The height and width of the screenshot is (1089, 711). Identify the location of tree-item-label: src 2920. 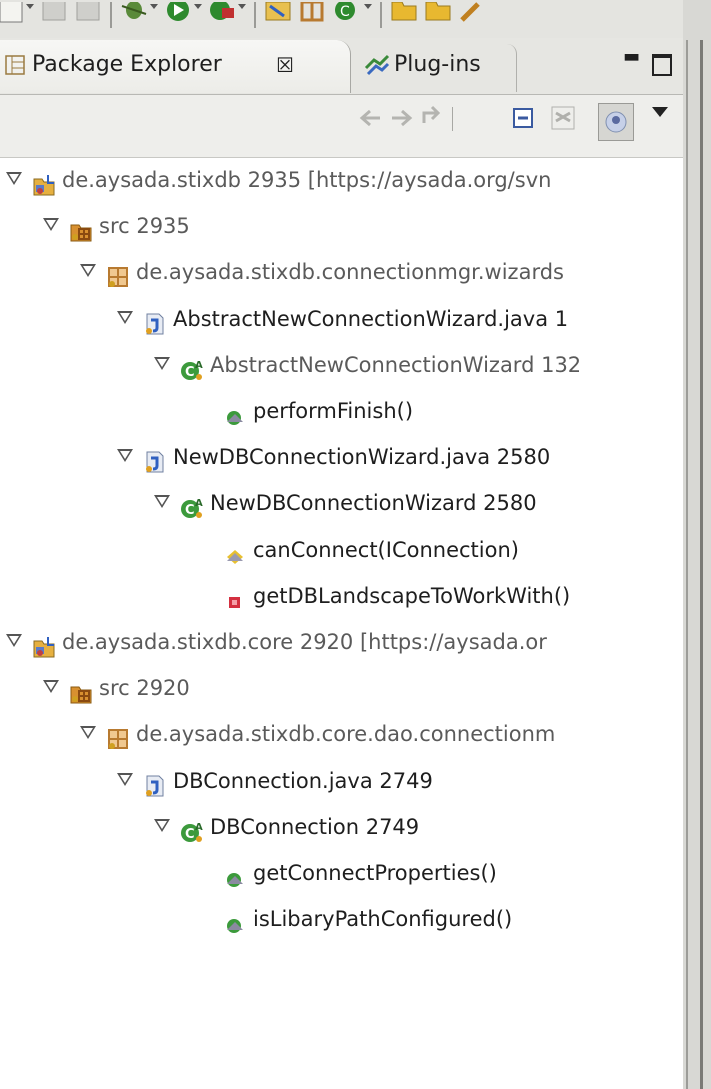
(144, 688).